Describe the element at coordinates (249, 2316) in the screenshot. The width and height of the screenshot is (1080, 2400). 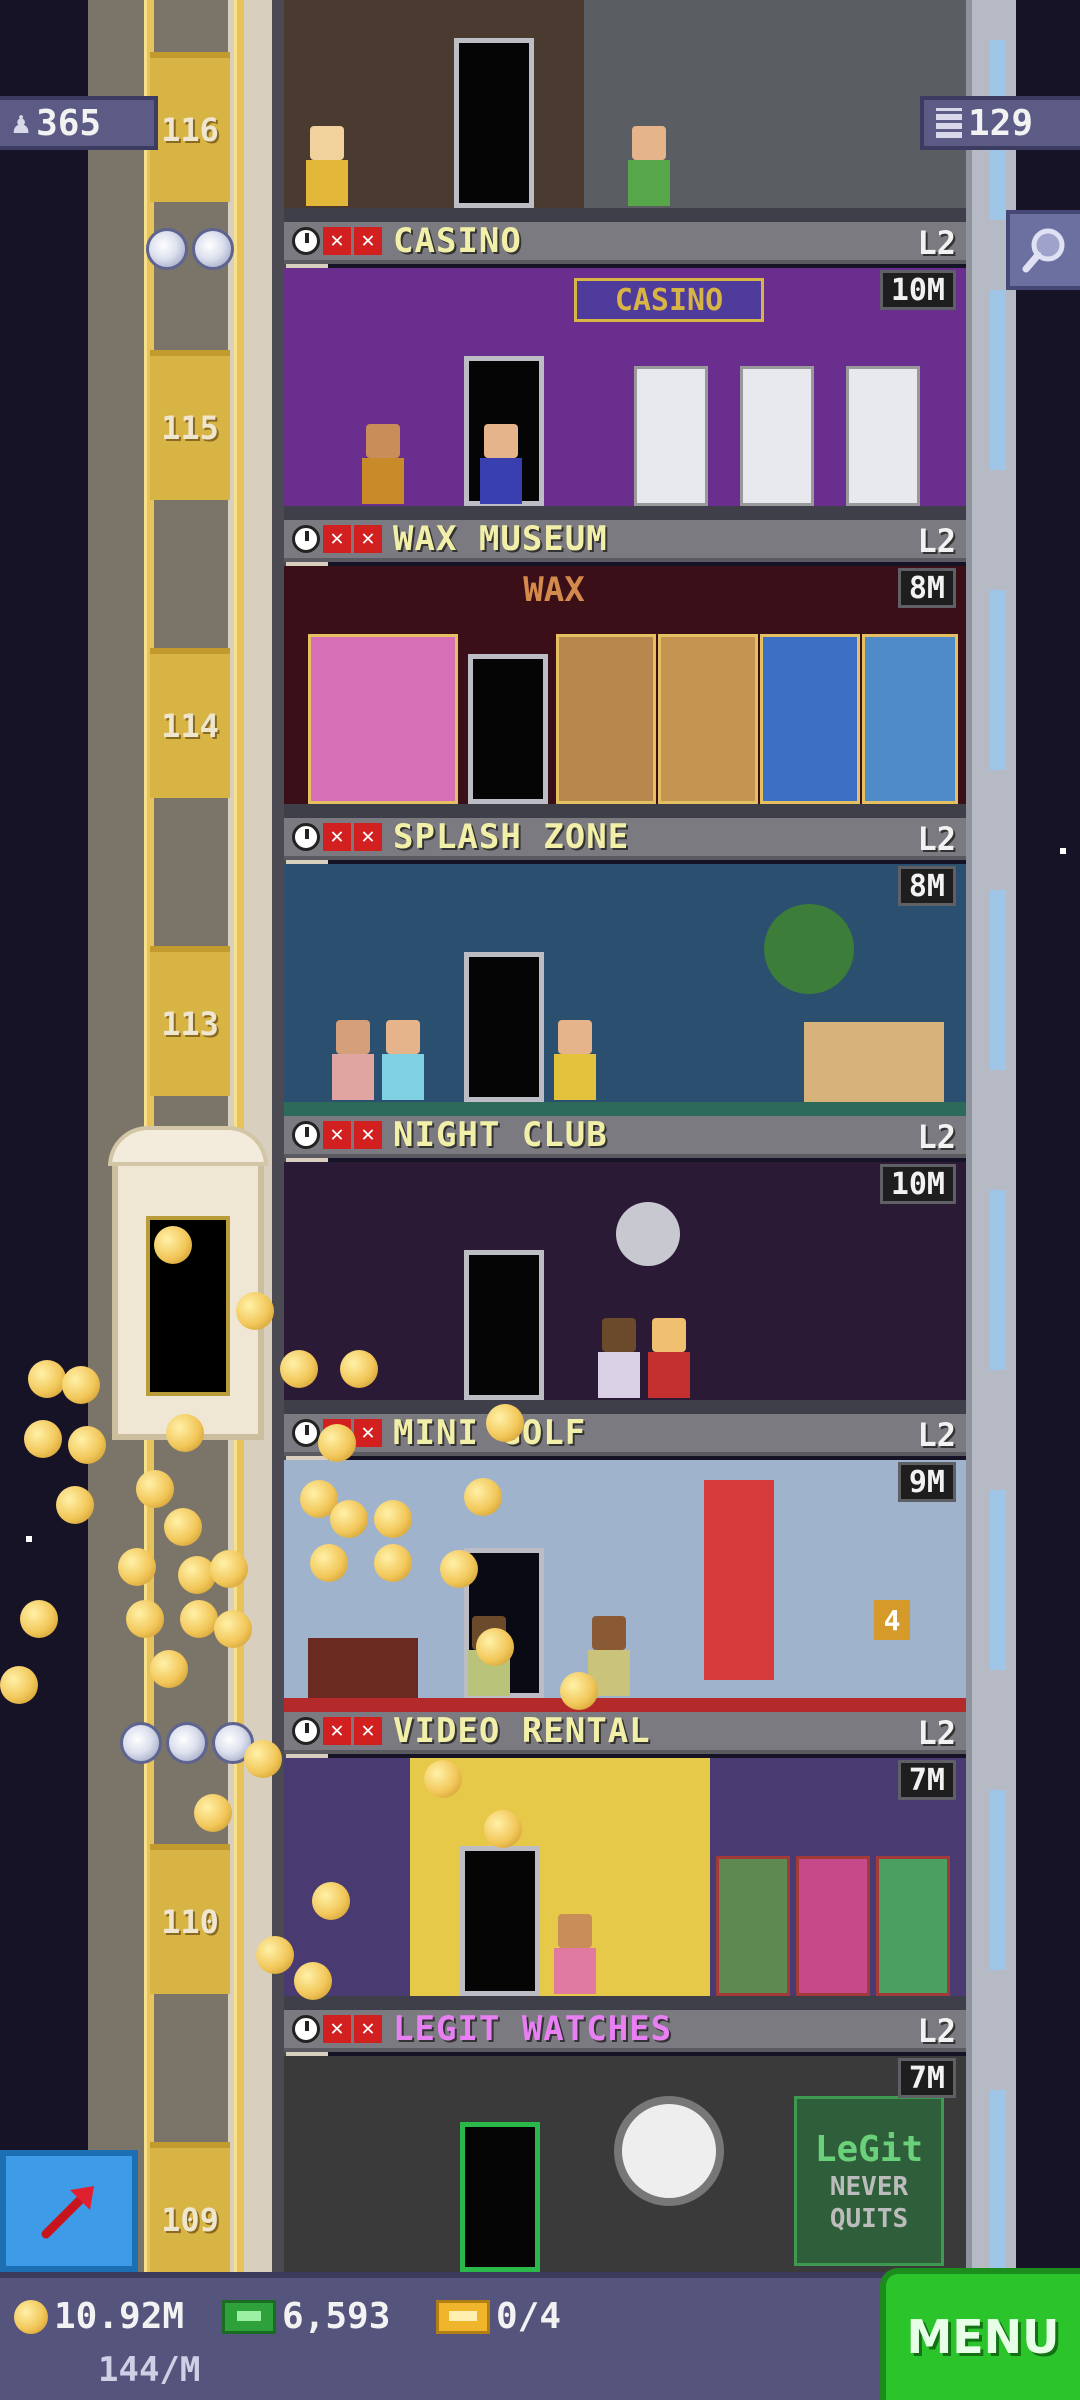
I see `bux-icon` at that location.